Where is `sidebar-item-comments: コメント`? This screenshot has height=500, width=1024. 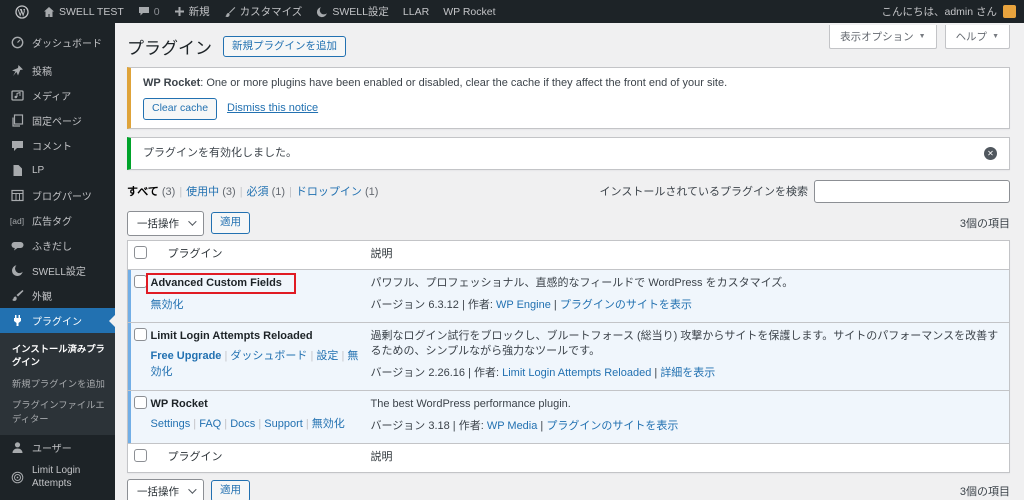 sidebar-item-comments: コメント is located at coordinates (57, 145).